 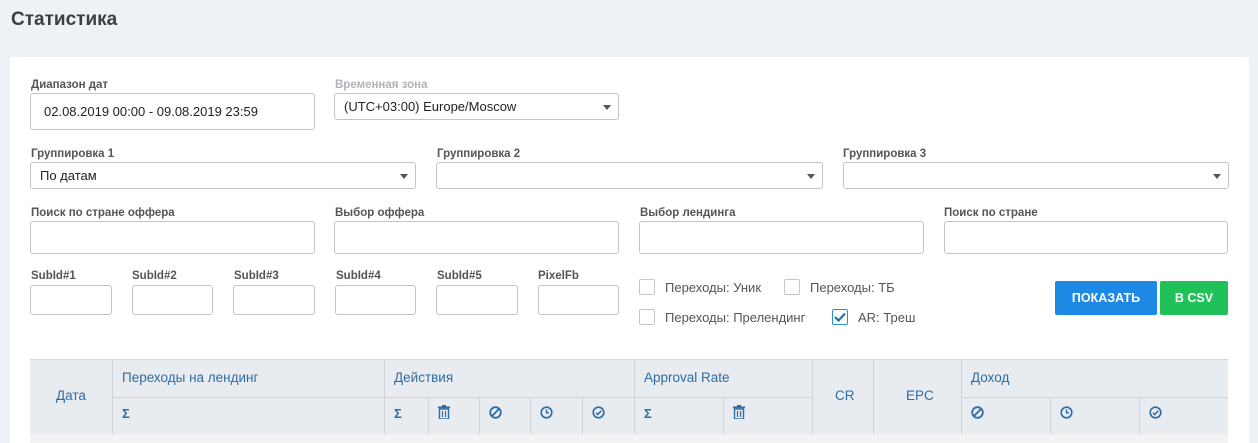 I want to click on col-approval-rate: Approval Rate, so click(x=687, y=377).